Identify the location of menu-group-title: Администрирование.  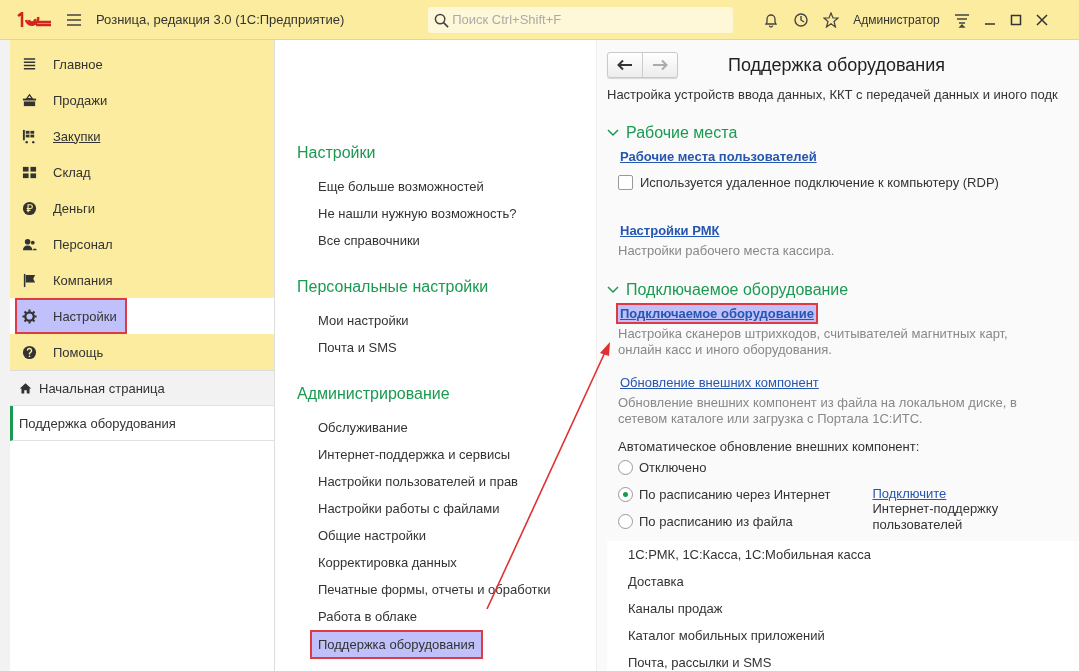
(374, 394).